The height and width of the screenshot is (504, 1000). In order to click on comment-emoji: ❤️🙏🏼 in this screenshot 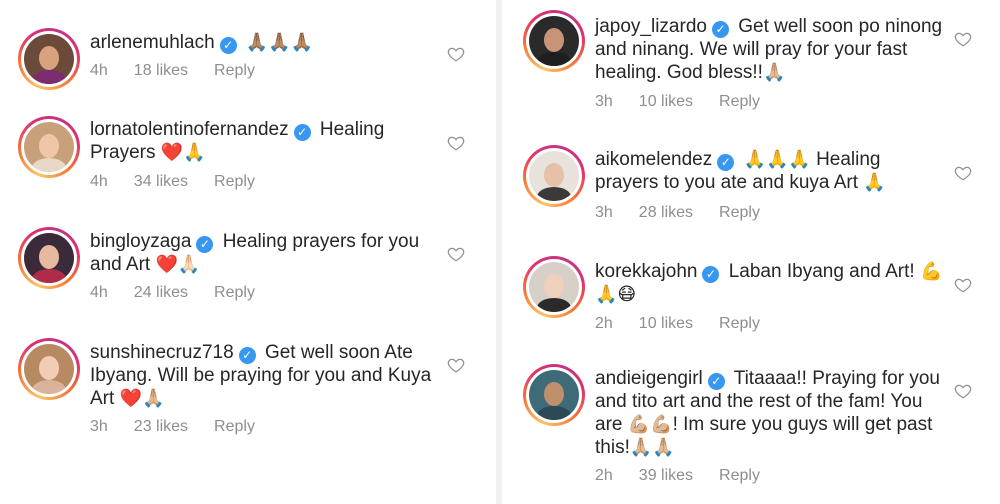, I will do `click(142, 398)`.